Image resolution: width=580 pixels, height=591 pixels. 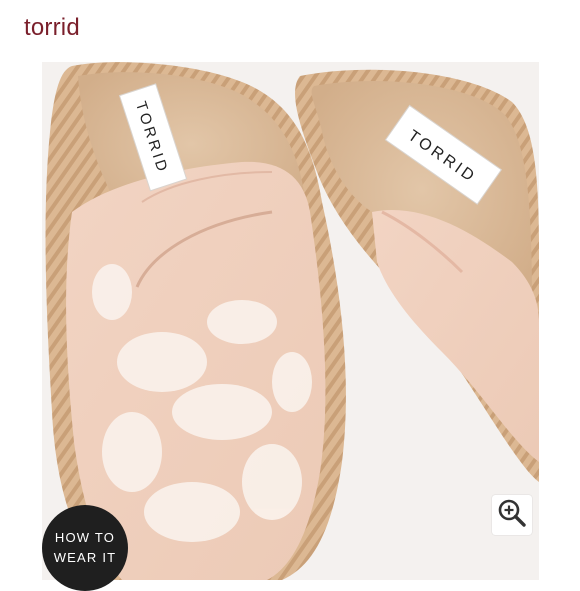 What do you see at coordinates (85, 537) in the screenshot?
I see `how-to-line1: HOW TO` at bounding box center [85, 537].